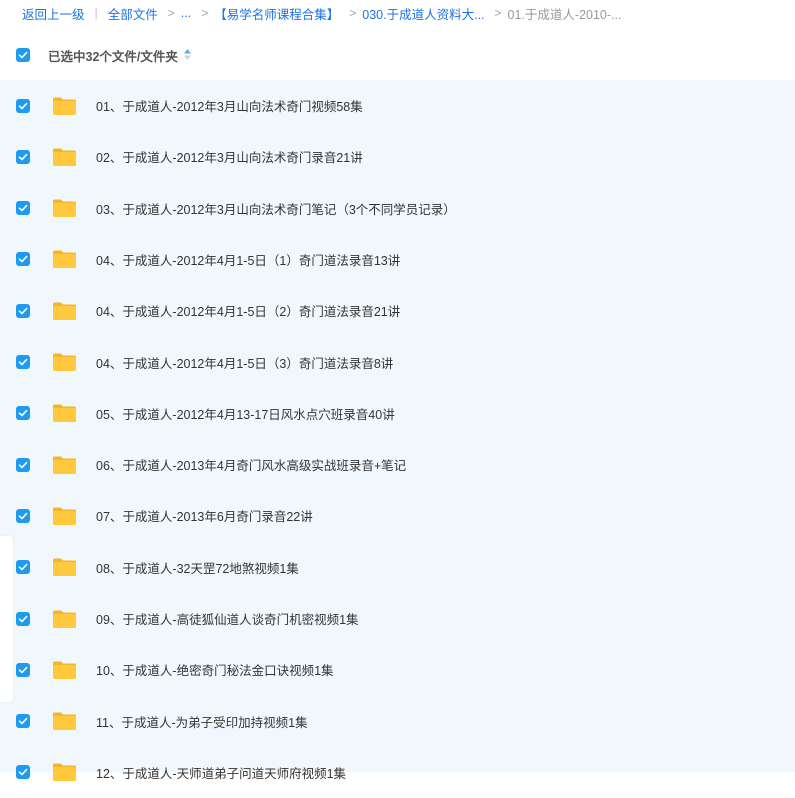 The height and width of the screenshot is (798, 795). I want to click on back-link: 返回上一级, so click(53, 13).